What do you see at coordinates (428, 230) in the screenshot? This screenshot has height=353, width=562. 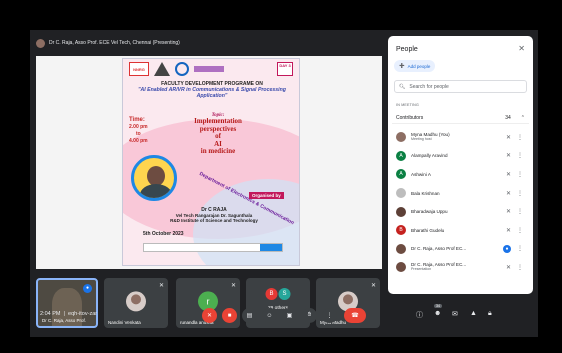 I see `participant-name: Bharathi Gudelu` at bounding box center [428, 230].